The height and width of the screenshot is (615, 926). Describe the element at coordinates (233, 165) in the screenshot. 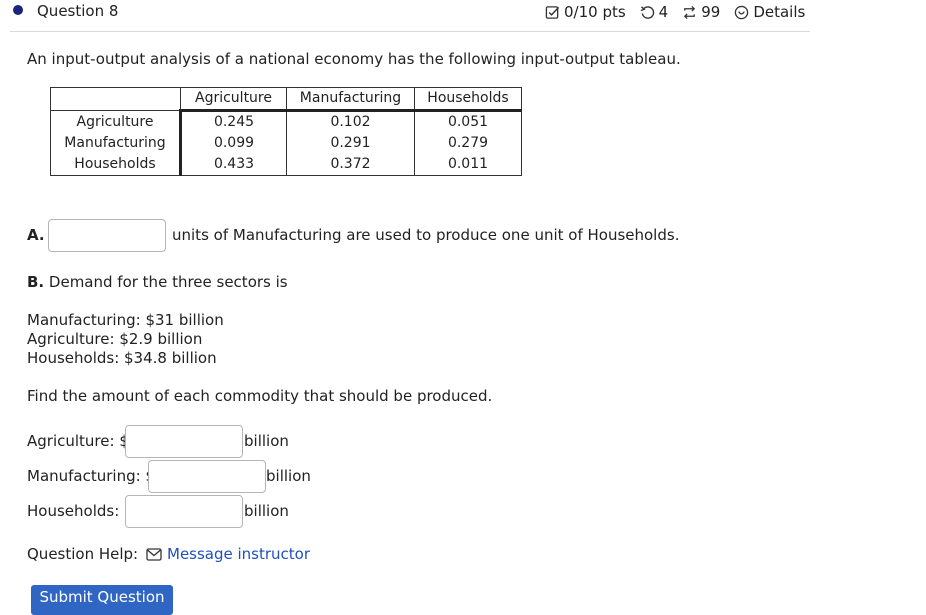

I see `table-cell: 0.433` at that location.